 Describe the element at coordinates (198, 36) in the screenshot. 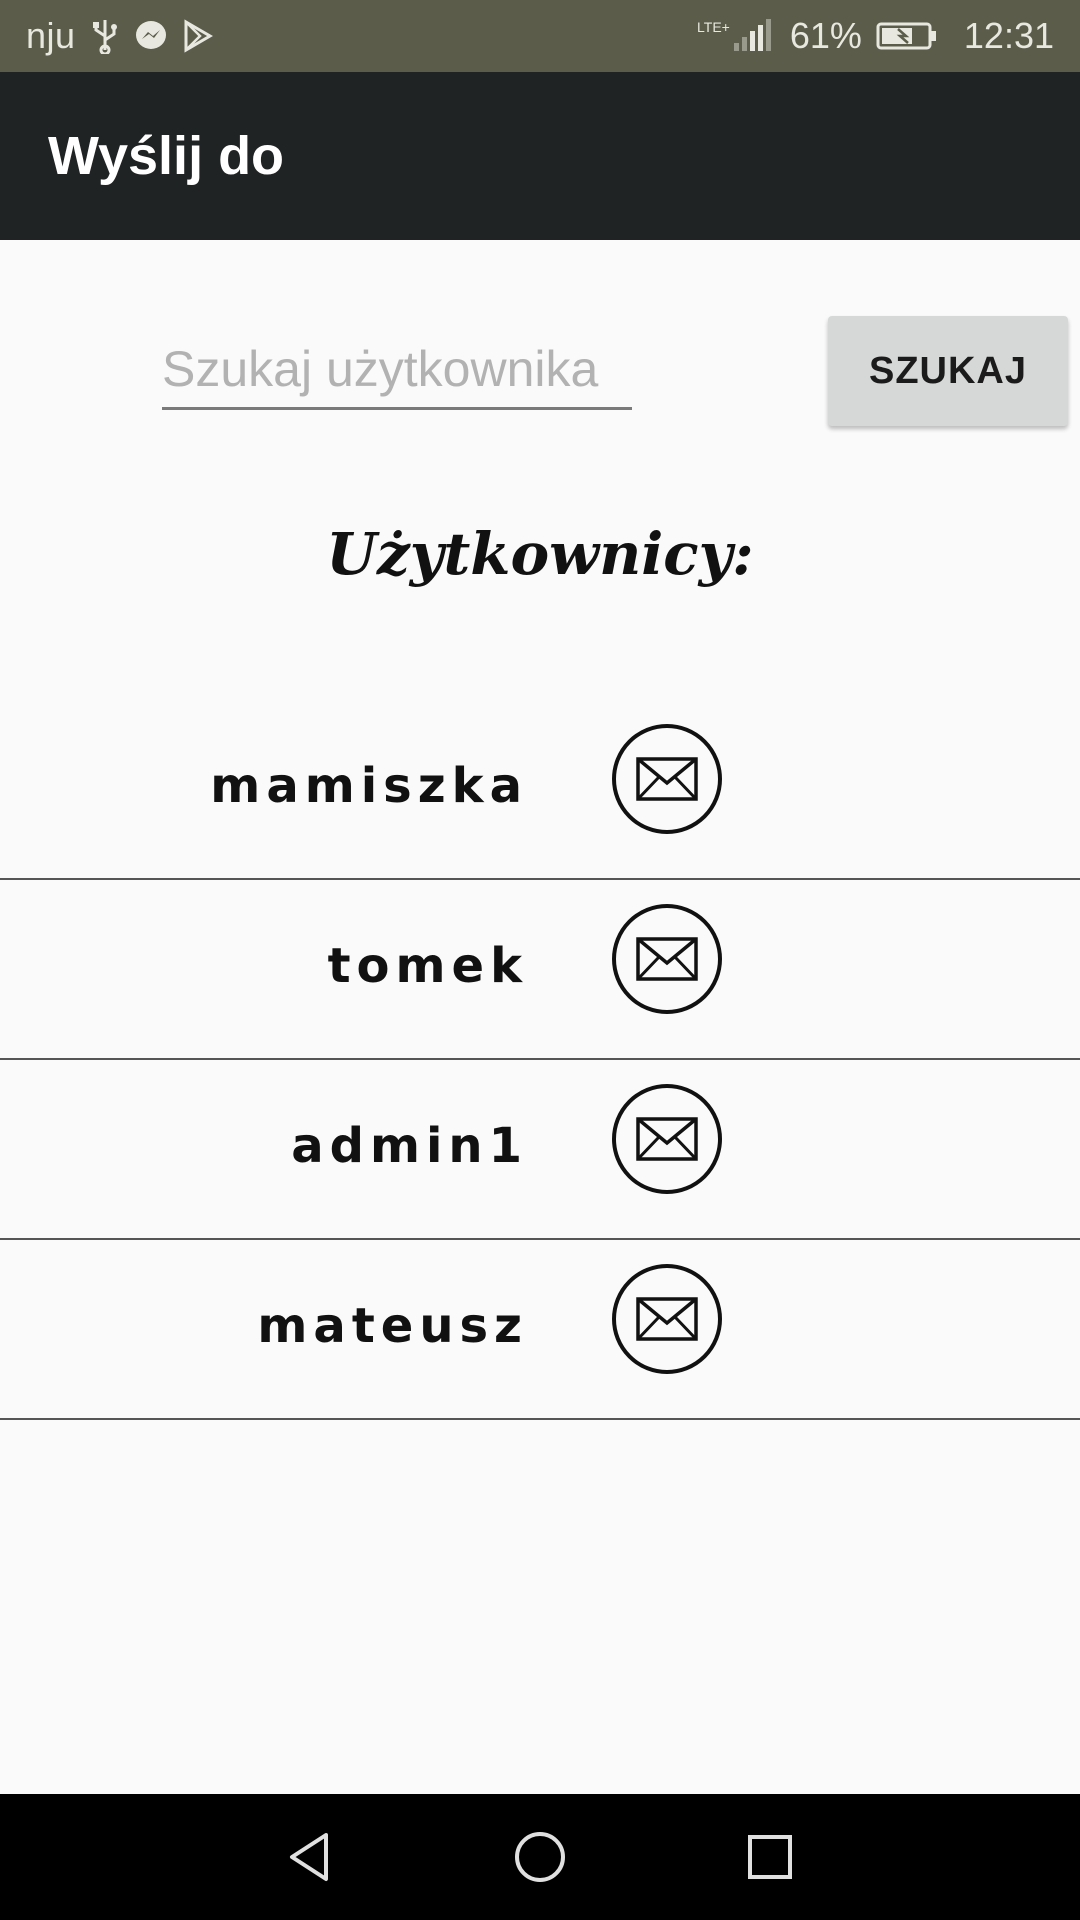

I see `play-store-icon` at that location.